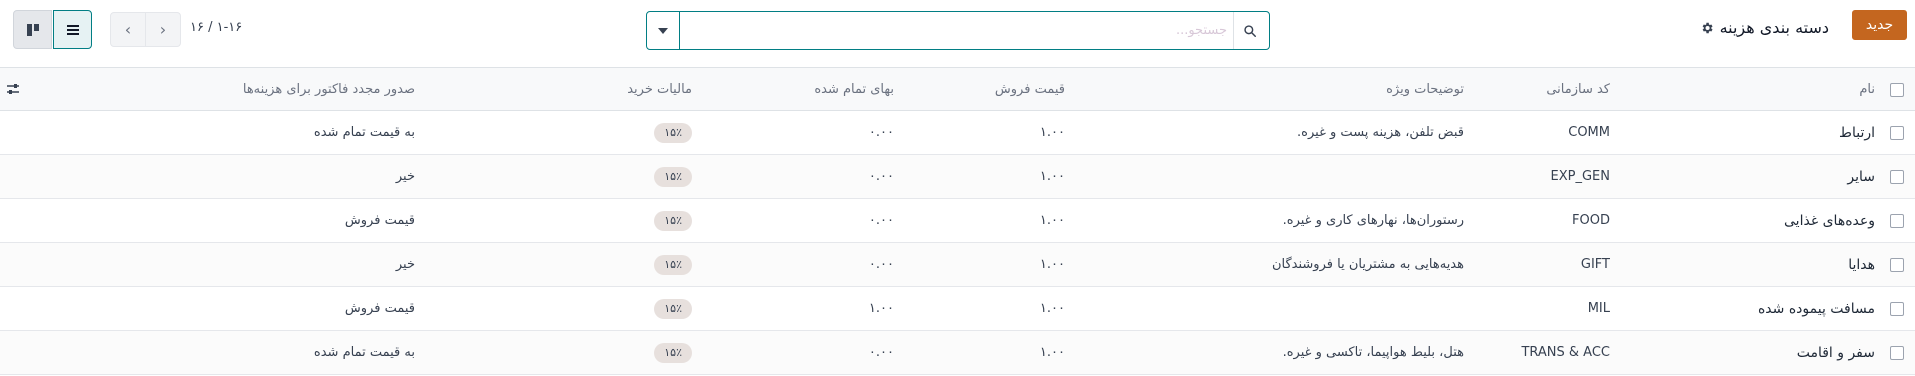  I want to click on row-name: سایر, so click(1861, 177).